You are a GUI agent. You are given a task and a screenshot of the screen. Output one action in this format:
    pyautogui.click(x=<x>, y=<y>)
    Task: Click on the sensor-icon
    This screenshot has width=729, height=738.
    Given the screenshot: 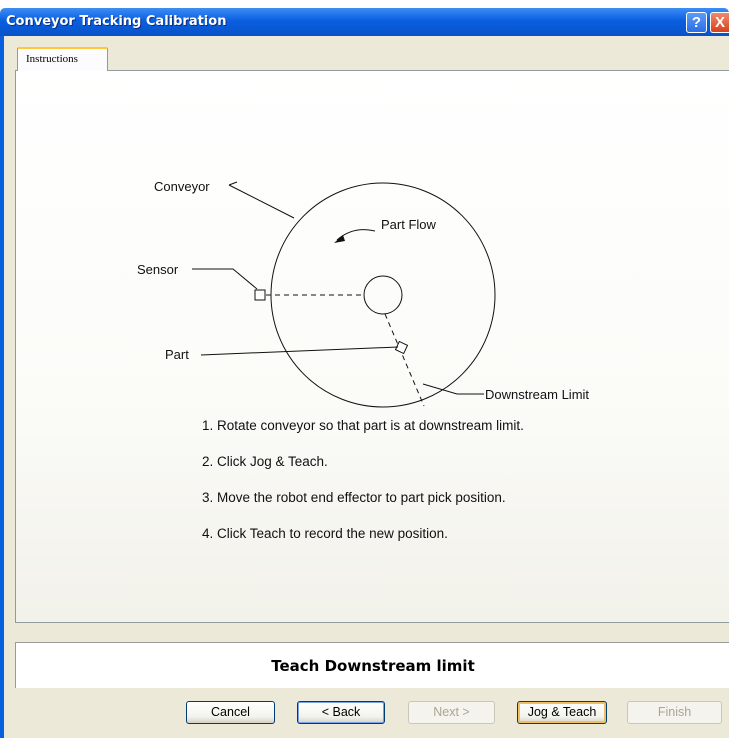 What is the action you would take?
    pyautogui.click(x=260, y=295)
    